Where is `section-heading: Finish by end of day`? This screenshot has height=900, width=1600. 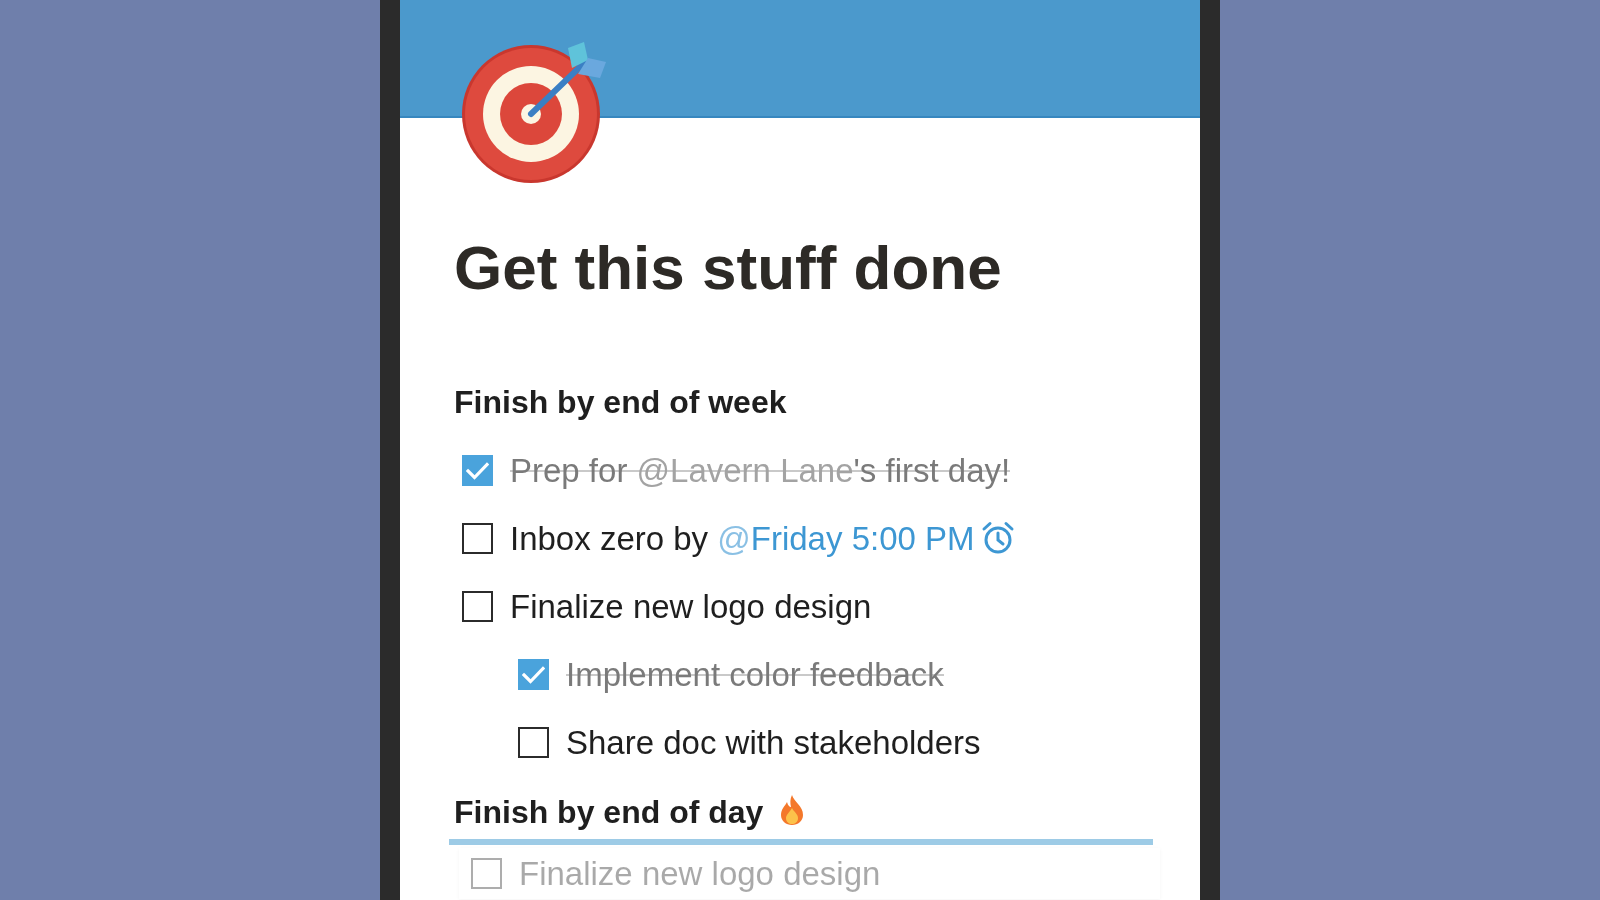
section-heading: Finish by end of day is located at coordinates (609, 811).